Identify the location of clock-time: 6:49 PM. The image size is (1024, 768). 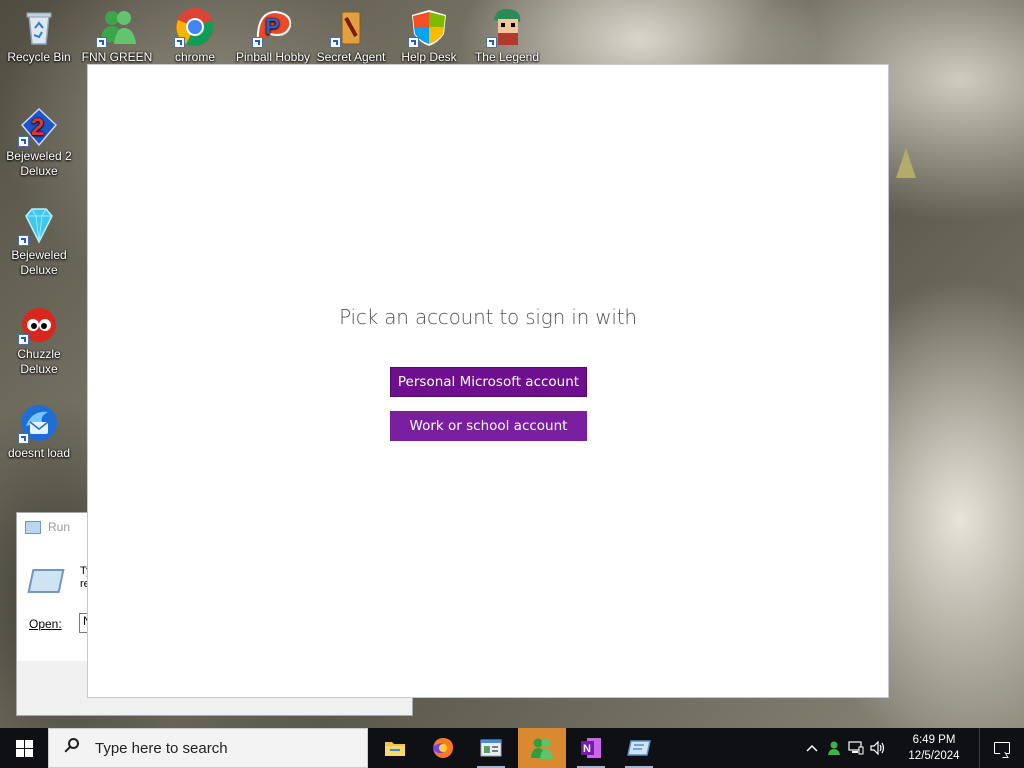
(934, 740).